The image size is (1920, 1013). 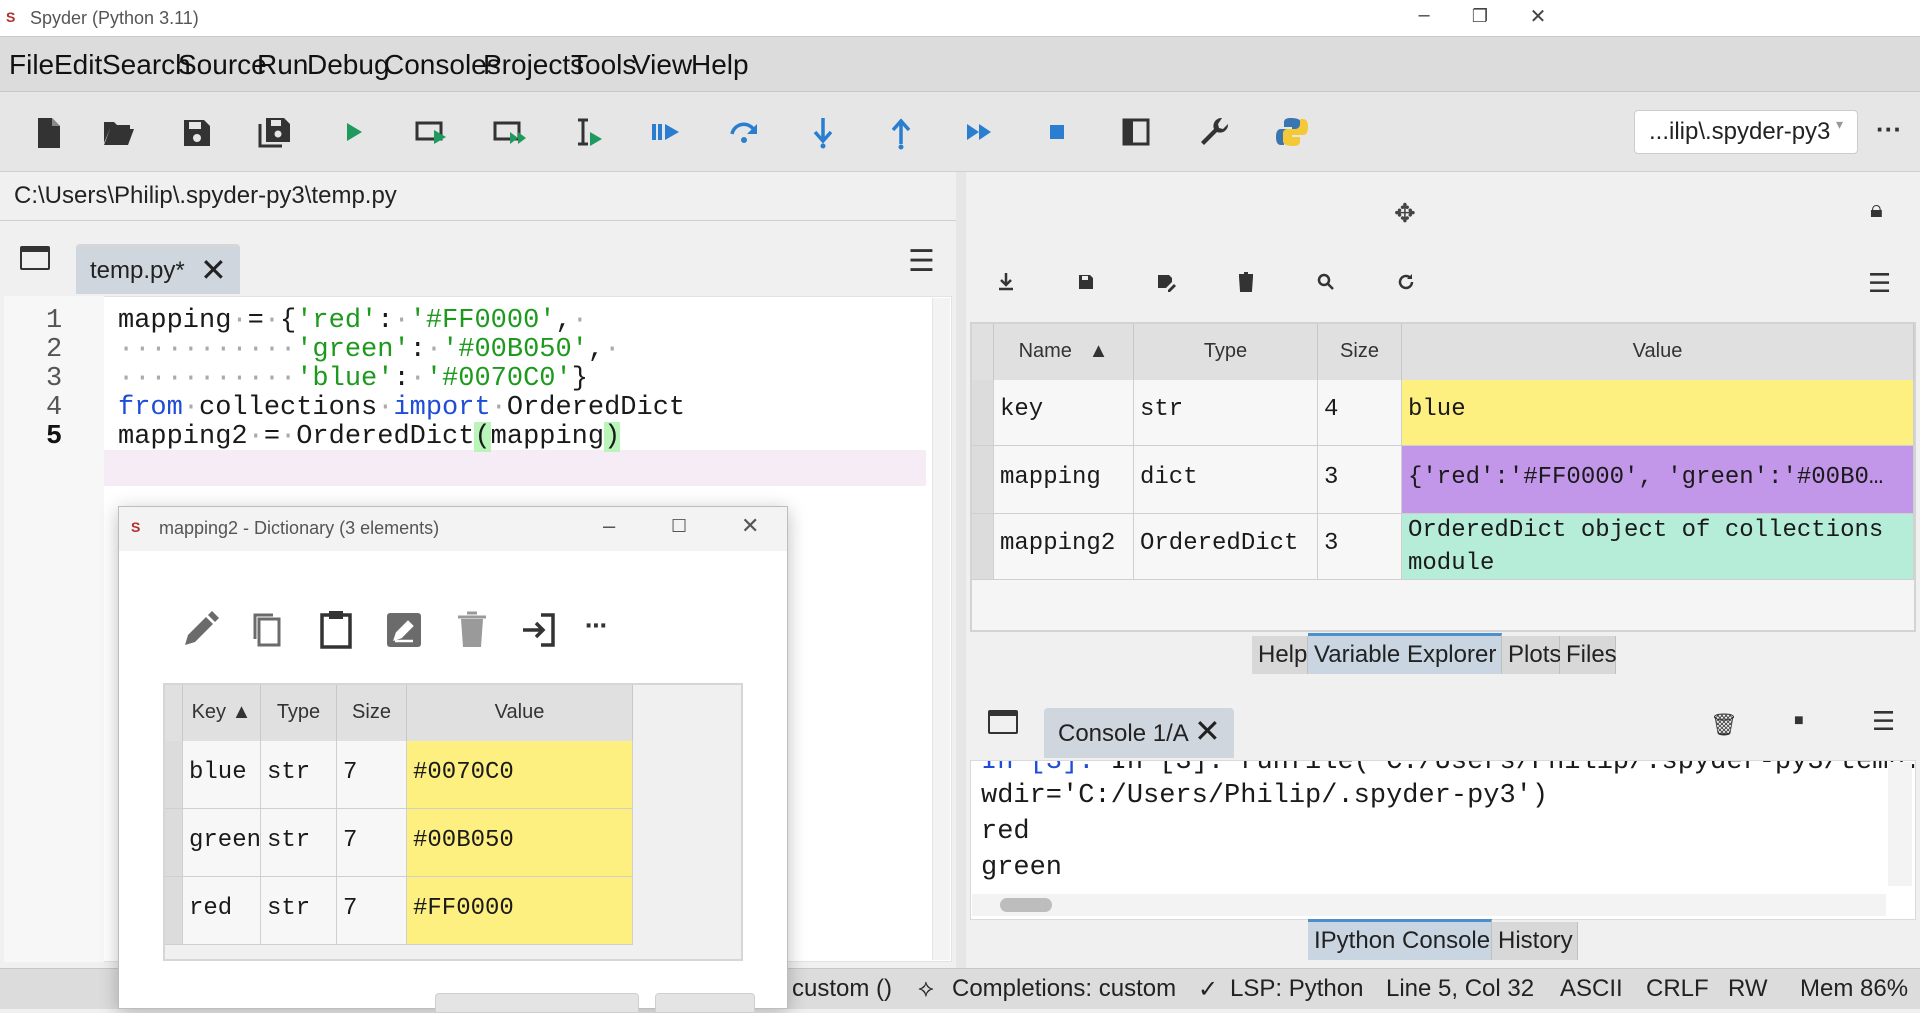 What do you see at coordinates (1139, 733) in the screenshot?
I see `tab-console-1: Console 1/A ✕` at bounding box center [1139, 733].